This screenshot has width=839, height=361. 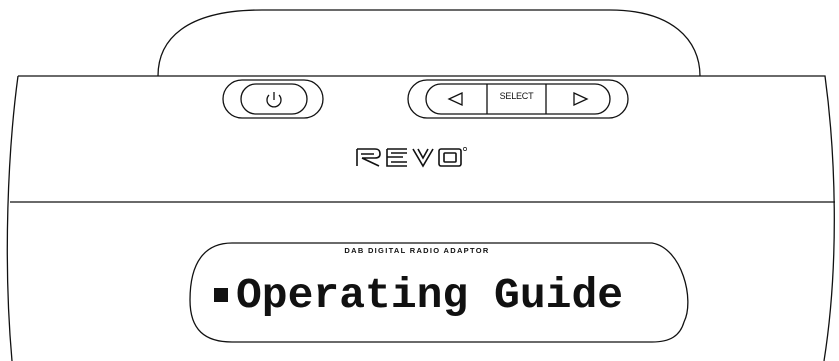 What do you see at coordinates (411, 157) in the screenshot?
I see `revo-logo` at bounding box center [411, 157].